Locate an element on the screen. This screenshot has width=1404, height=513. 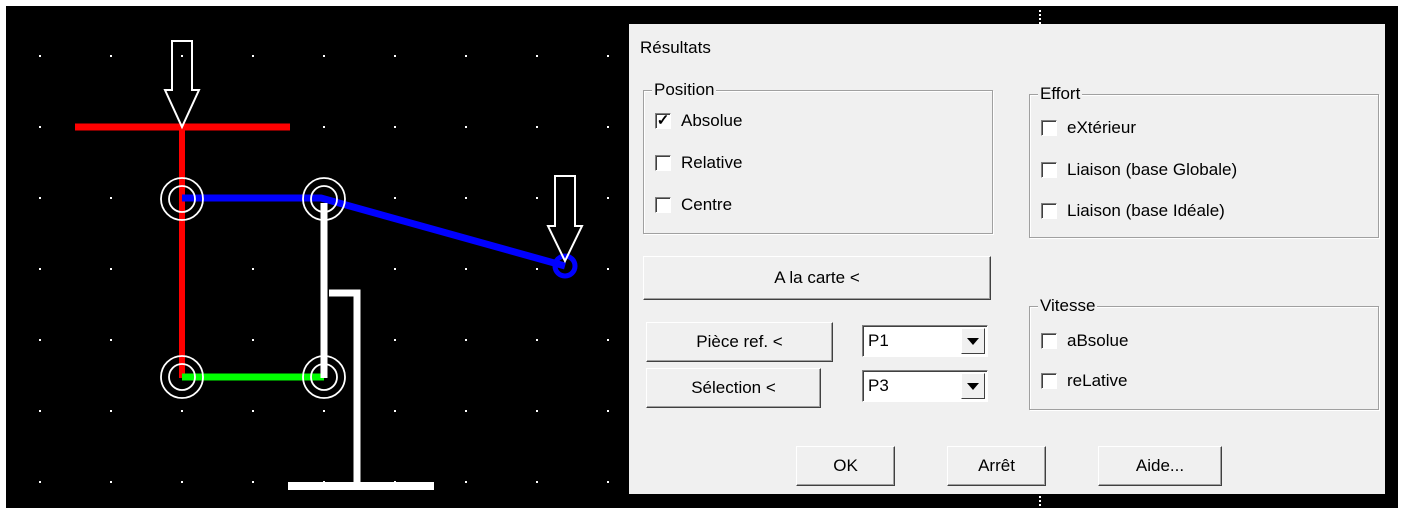
ok-button: OK is located at coordinates (845, 466).